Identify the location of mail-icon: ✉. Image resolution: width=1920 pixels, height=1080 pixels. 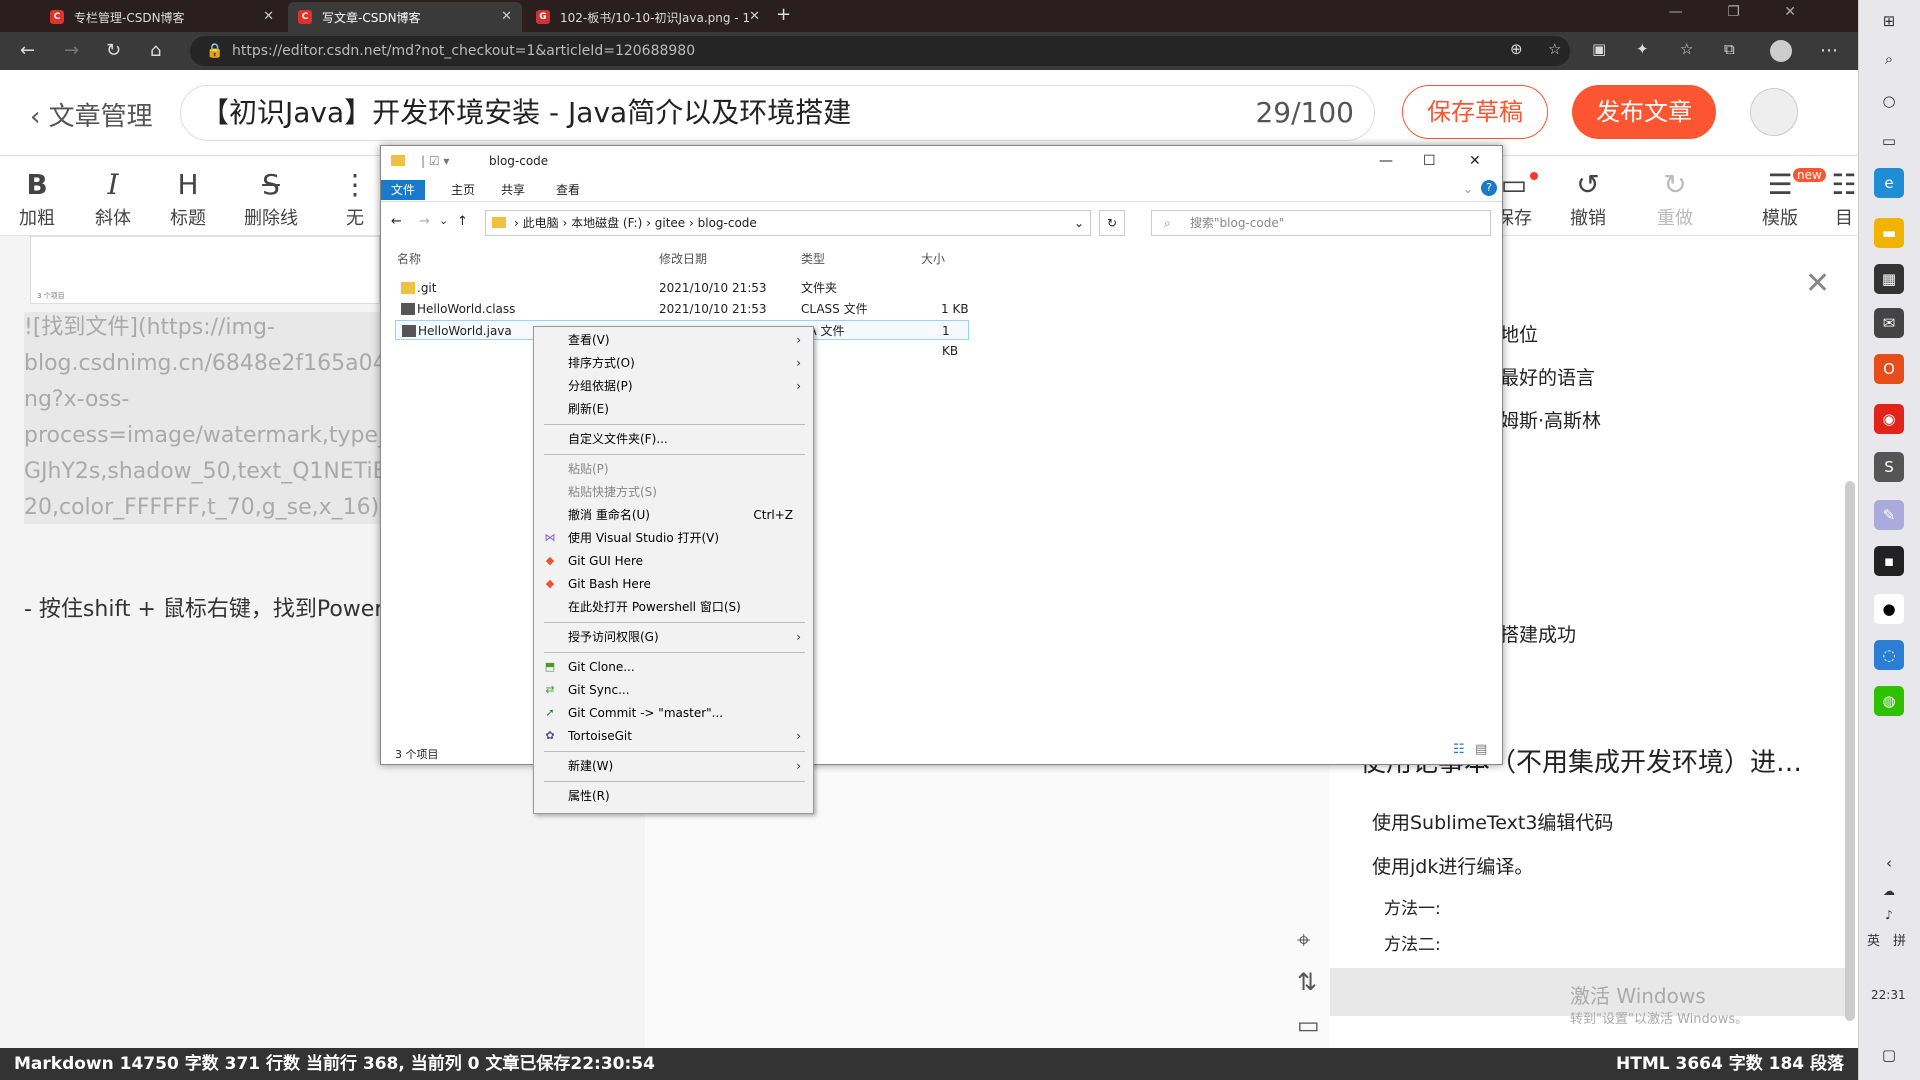
(1889, 323).